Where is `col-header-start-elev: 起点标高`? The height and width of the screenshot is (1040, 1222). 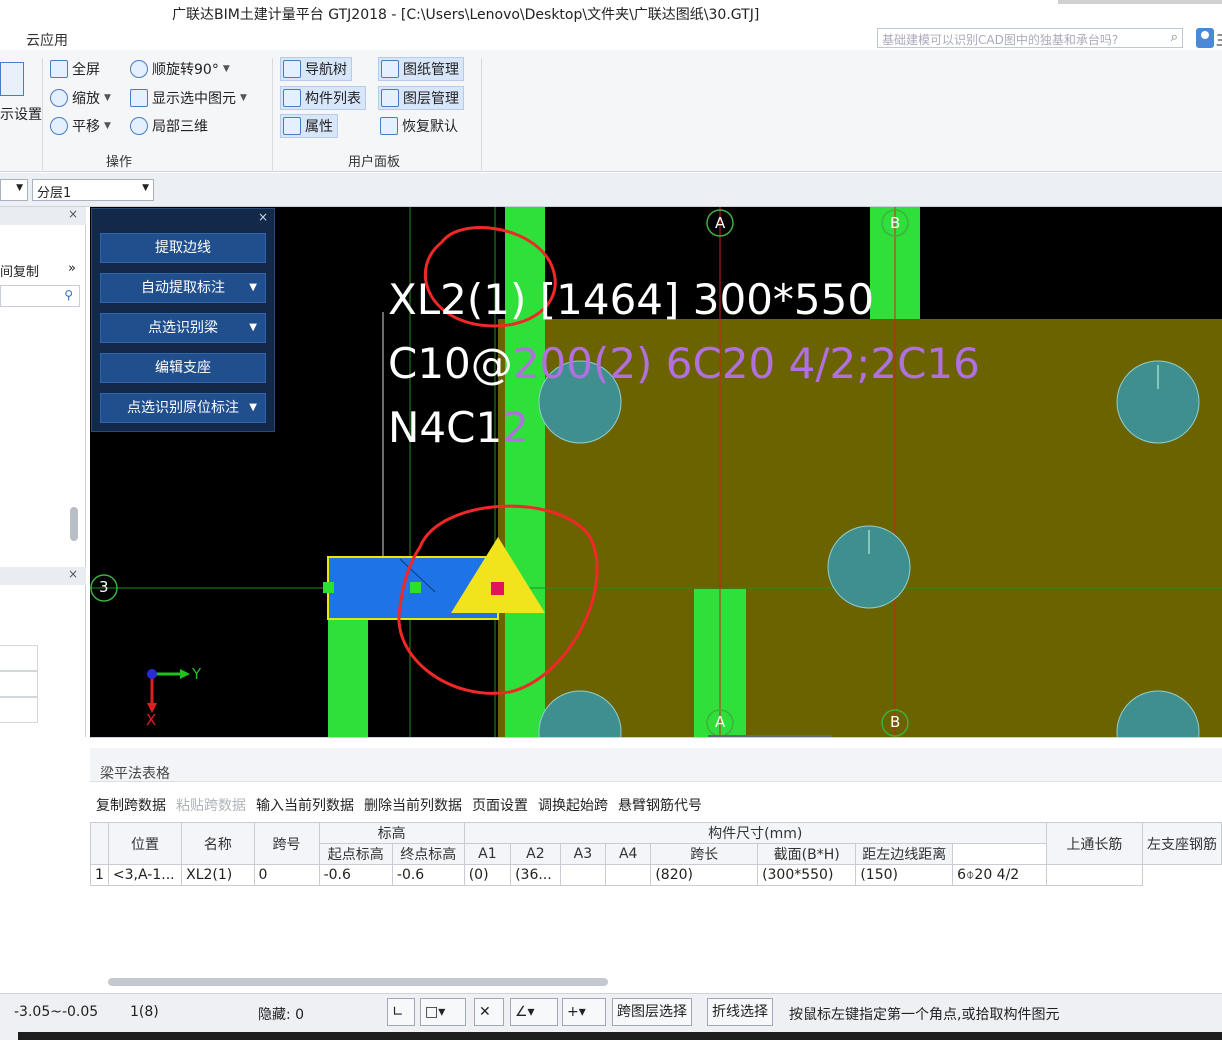
col-header-start-elev: 起点标高 is located at coordinates (355, 854).